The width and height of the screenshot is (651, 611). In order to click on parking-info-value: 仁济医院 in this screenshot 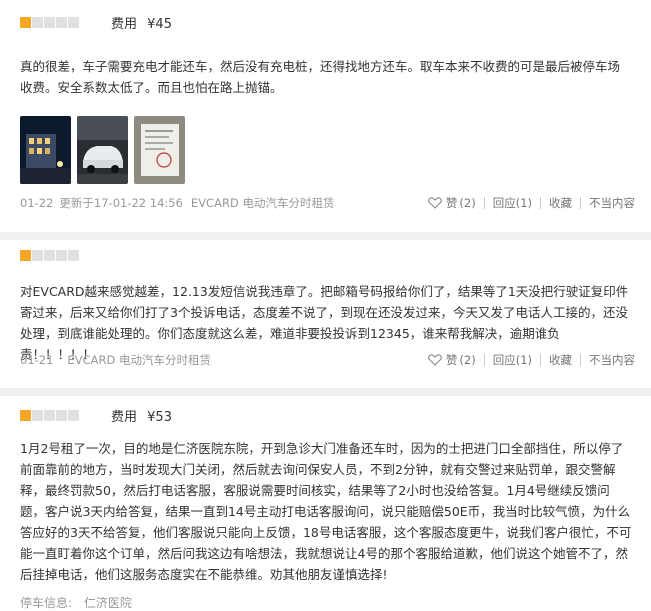, I will do `click(107, 603)`.